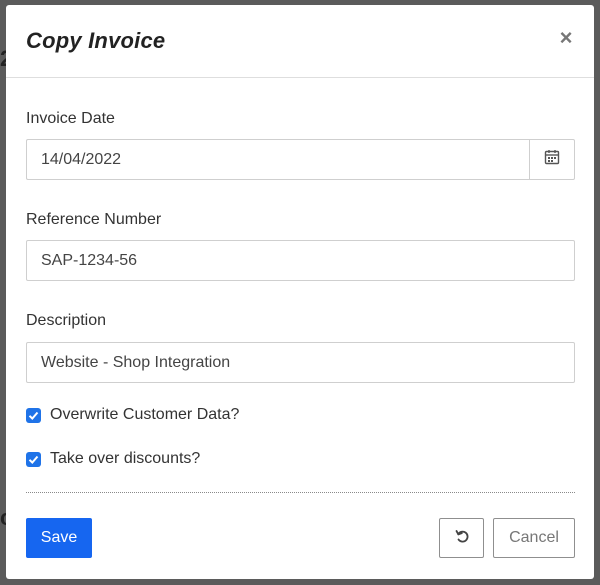 The width and height of the screenshot is (600, 585). I want to click on dialog-header: Copy Invoice ×, so click(300, 41).